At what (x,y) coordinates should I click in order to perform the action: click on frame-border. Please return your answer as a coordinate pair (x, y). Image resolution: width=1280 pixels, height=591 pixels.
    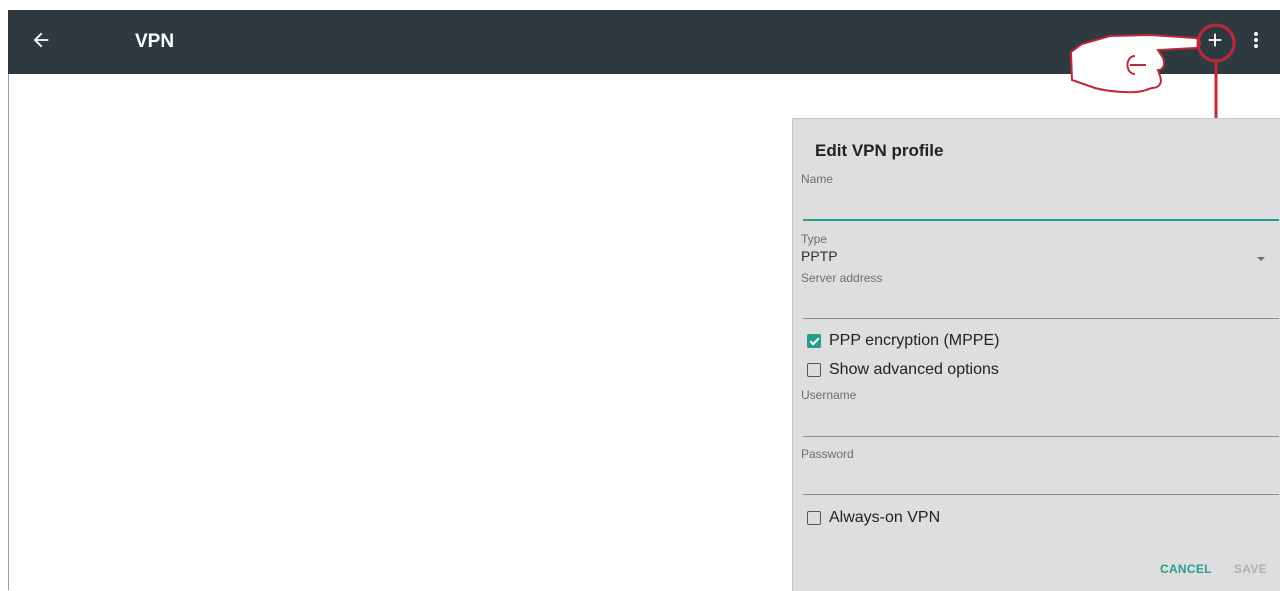
    Looking at the image, I should click on (8, 332).